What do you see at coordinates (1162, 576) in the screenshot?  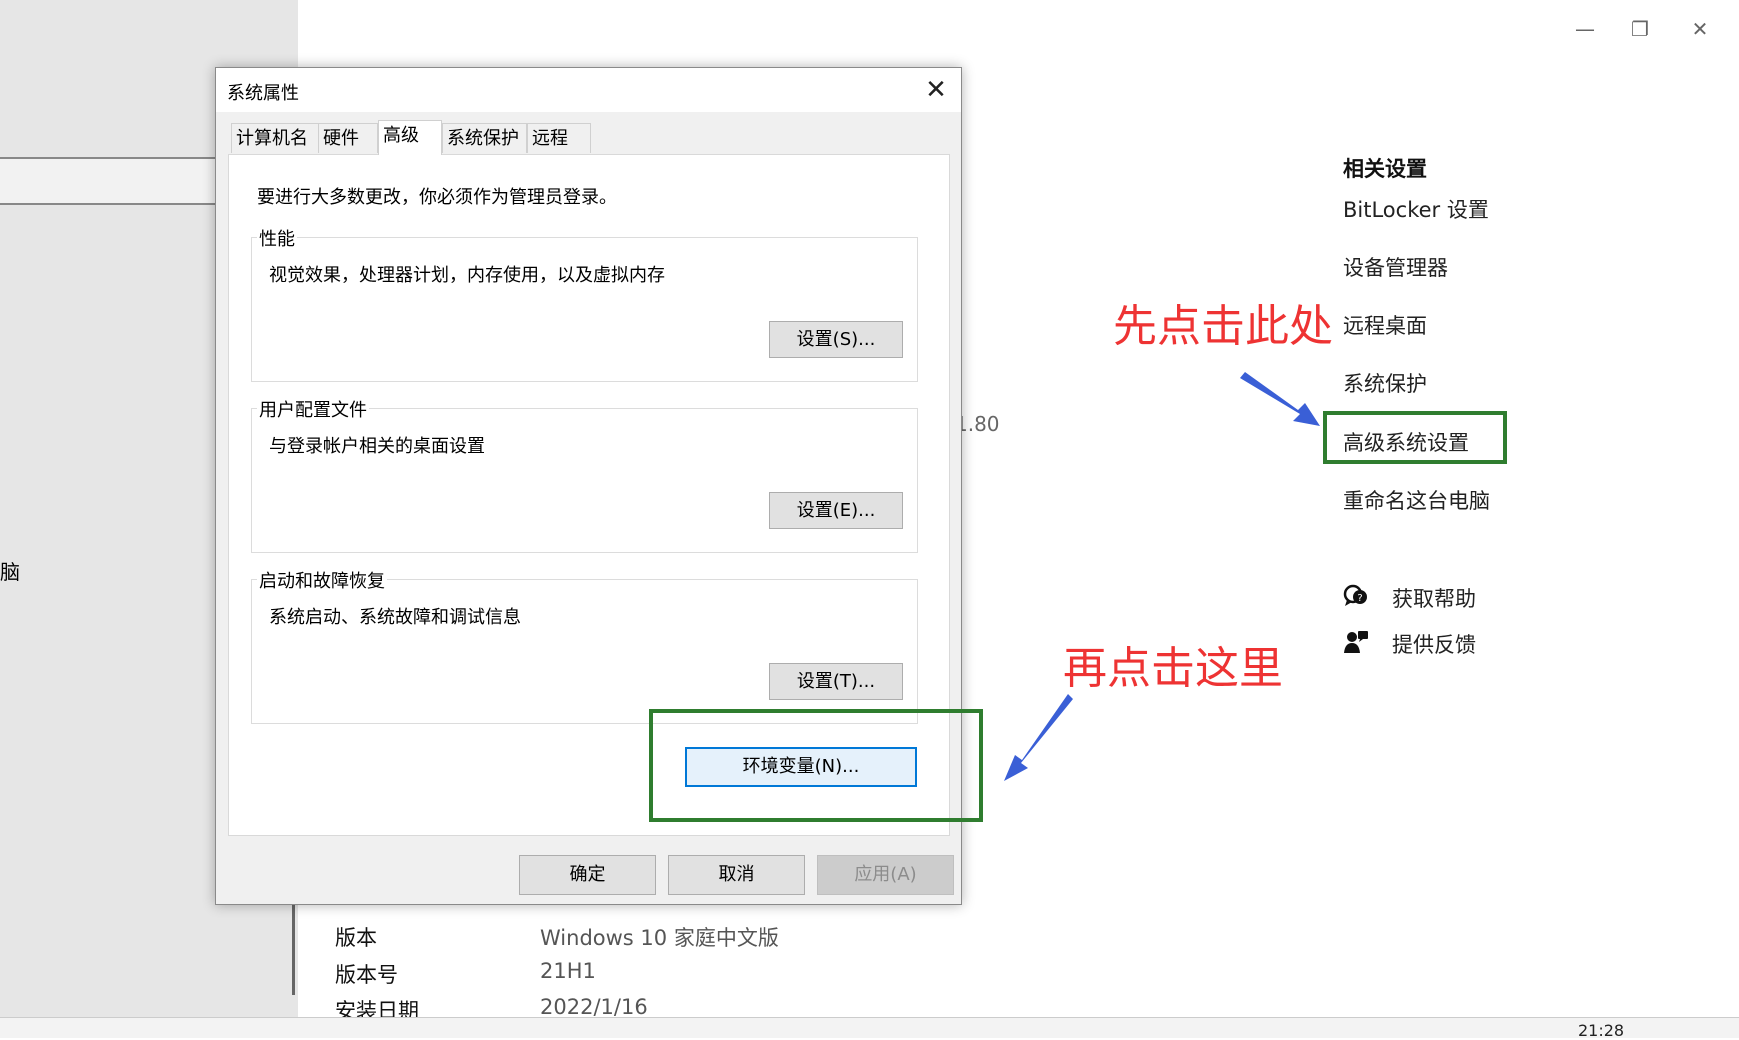 I see `annotation-arrows` at bounding box center [1162, 576].